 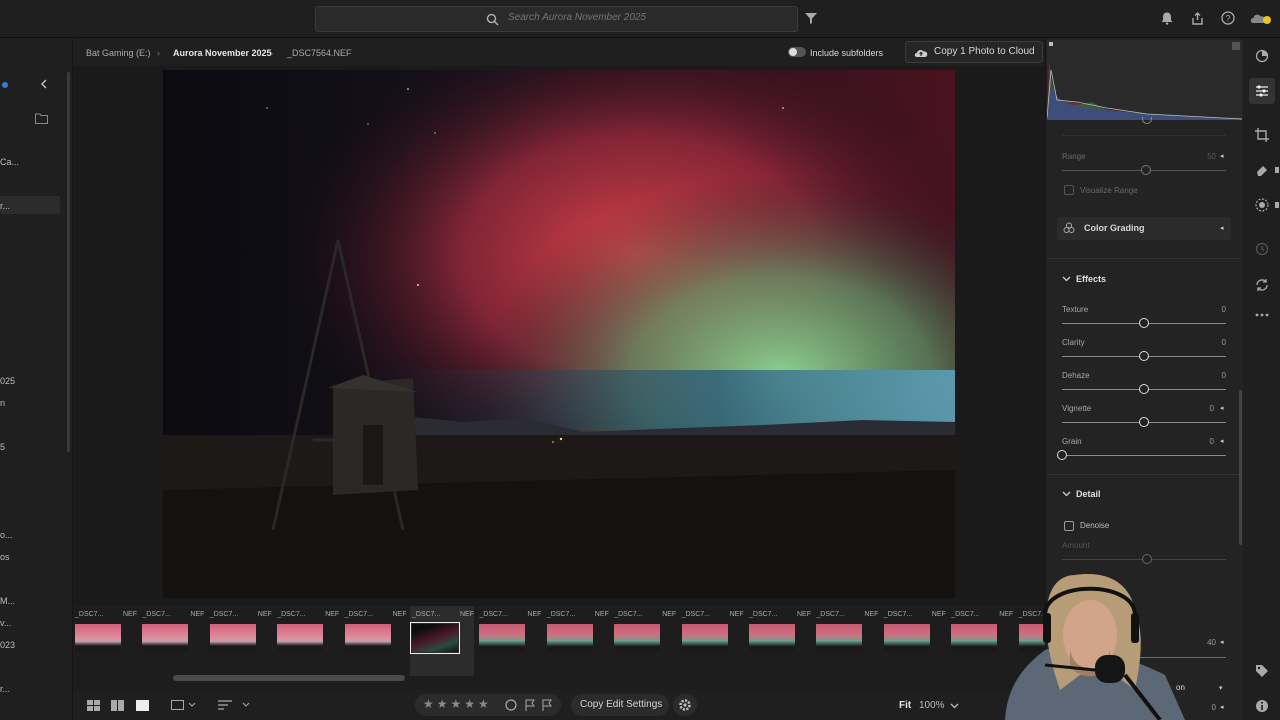 I want to click on filmstrip-scrollbar, so click(x=289, y=678).